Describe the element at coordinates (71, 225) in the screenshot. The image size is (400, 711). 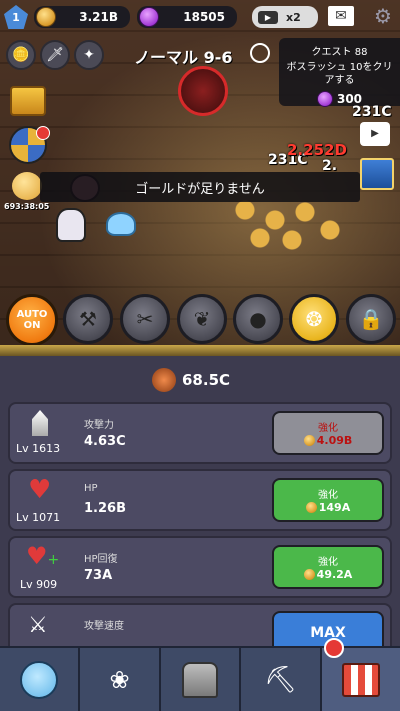
I see `player-hero` at that location.